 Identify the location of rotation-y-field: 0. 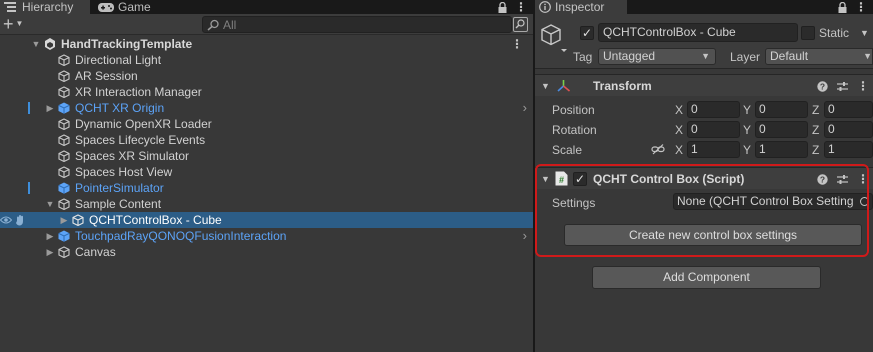
(781, 129).